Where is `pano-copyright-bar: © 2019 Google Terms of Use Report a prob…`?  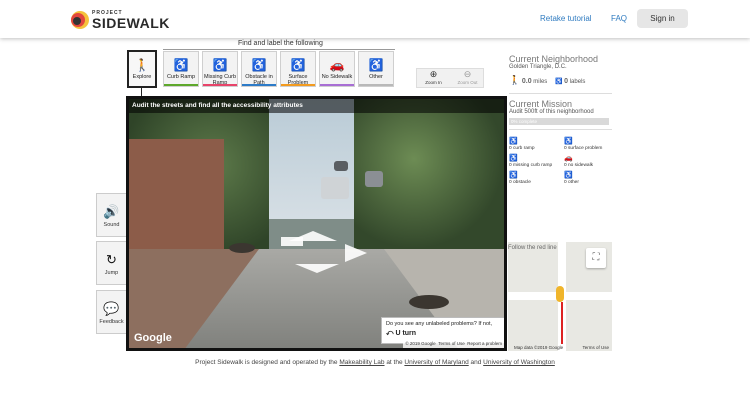 pano-copyright-bar: © 2019 Google Terms of Use Report a prob… is located at coordinates (453, 344).